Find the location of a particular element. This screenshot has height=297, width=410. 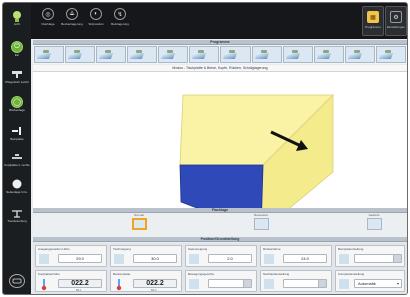

position-tile-rotated is located at coordinates (374, 224).